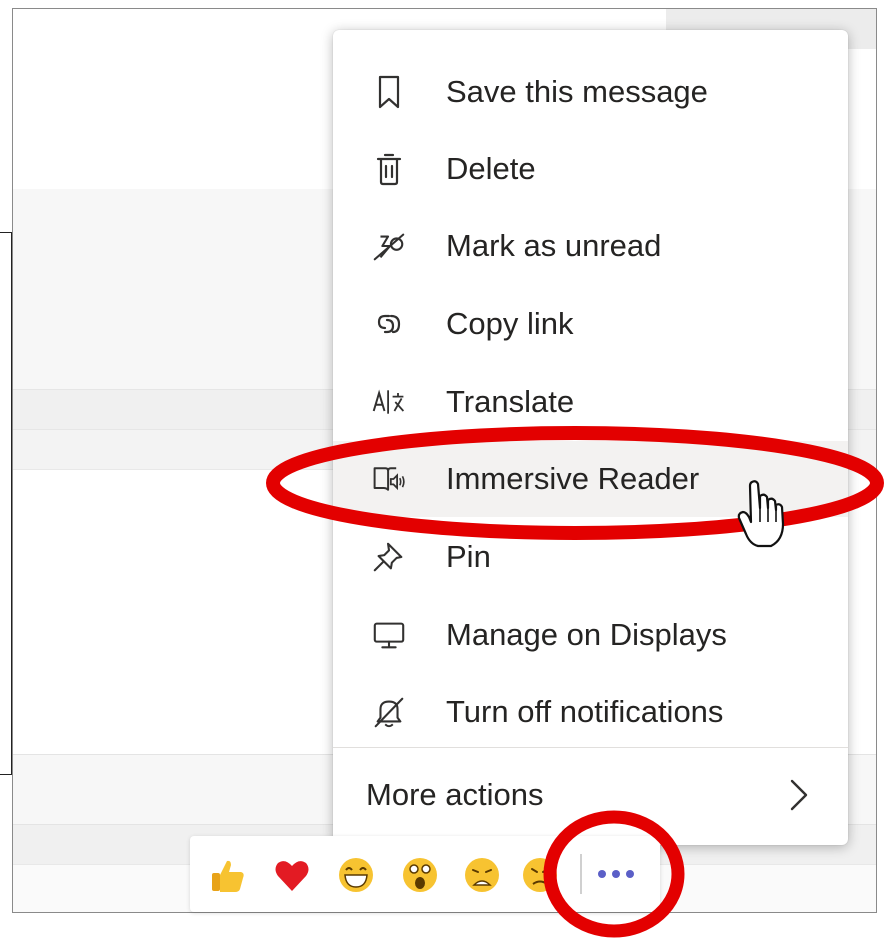  What do you see at coordinates (389, 92) in the screenshot?
I see `bookmark-icon` at bounding box center [389, 92].